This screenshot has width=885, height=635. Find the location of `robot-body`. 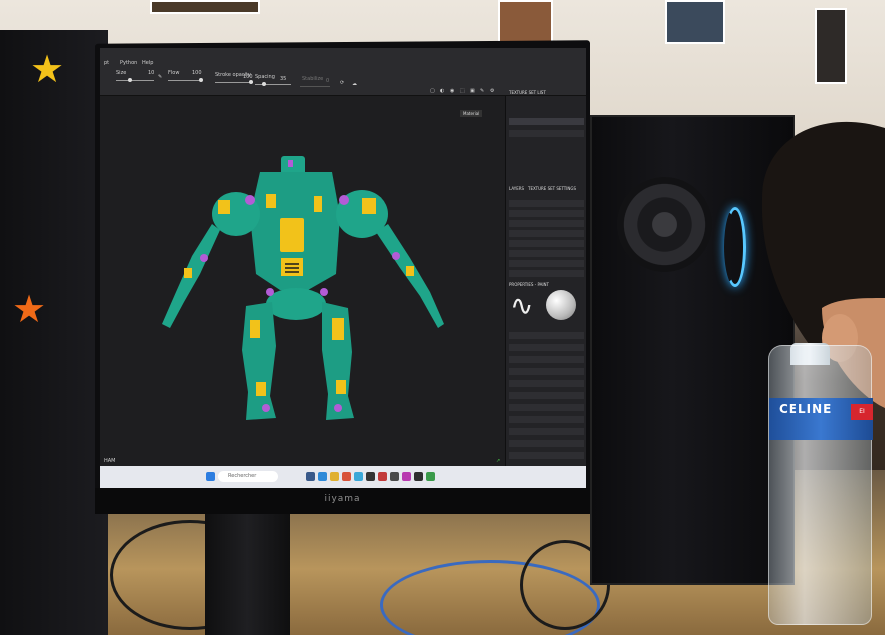

robot-body is located at coordinates (303, 288).